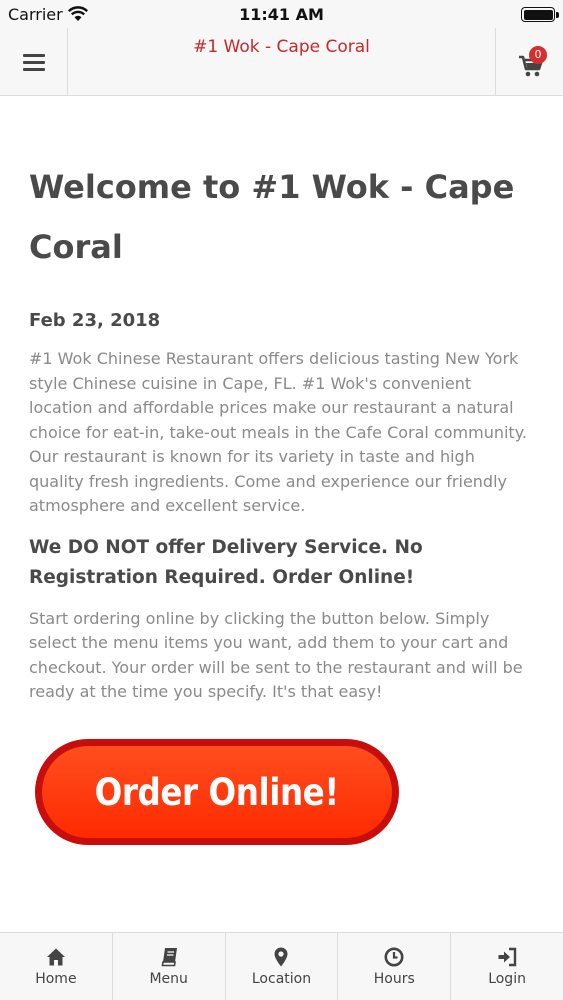  Describe the element at coordinates (394, 957) in the screenshot. I see `clock-icon` at that location.